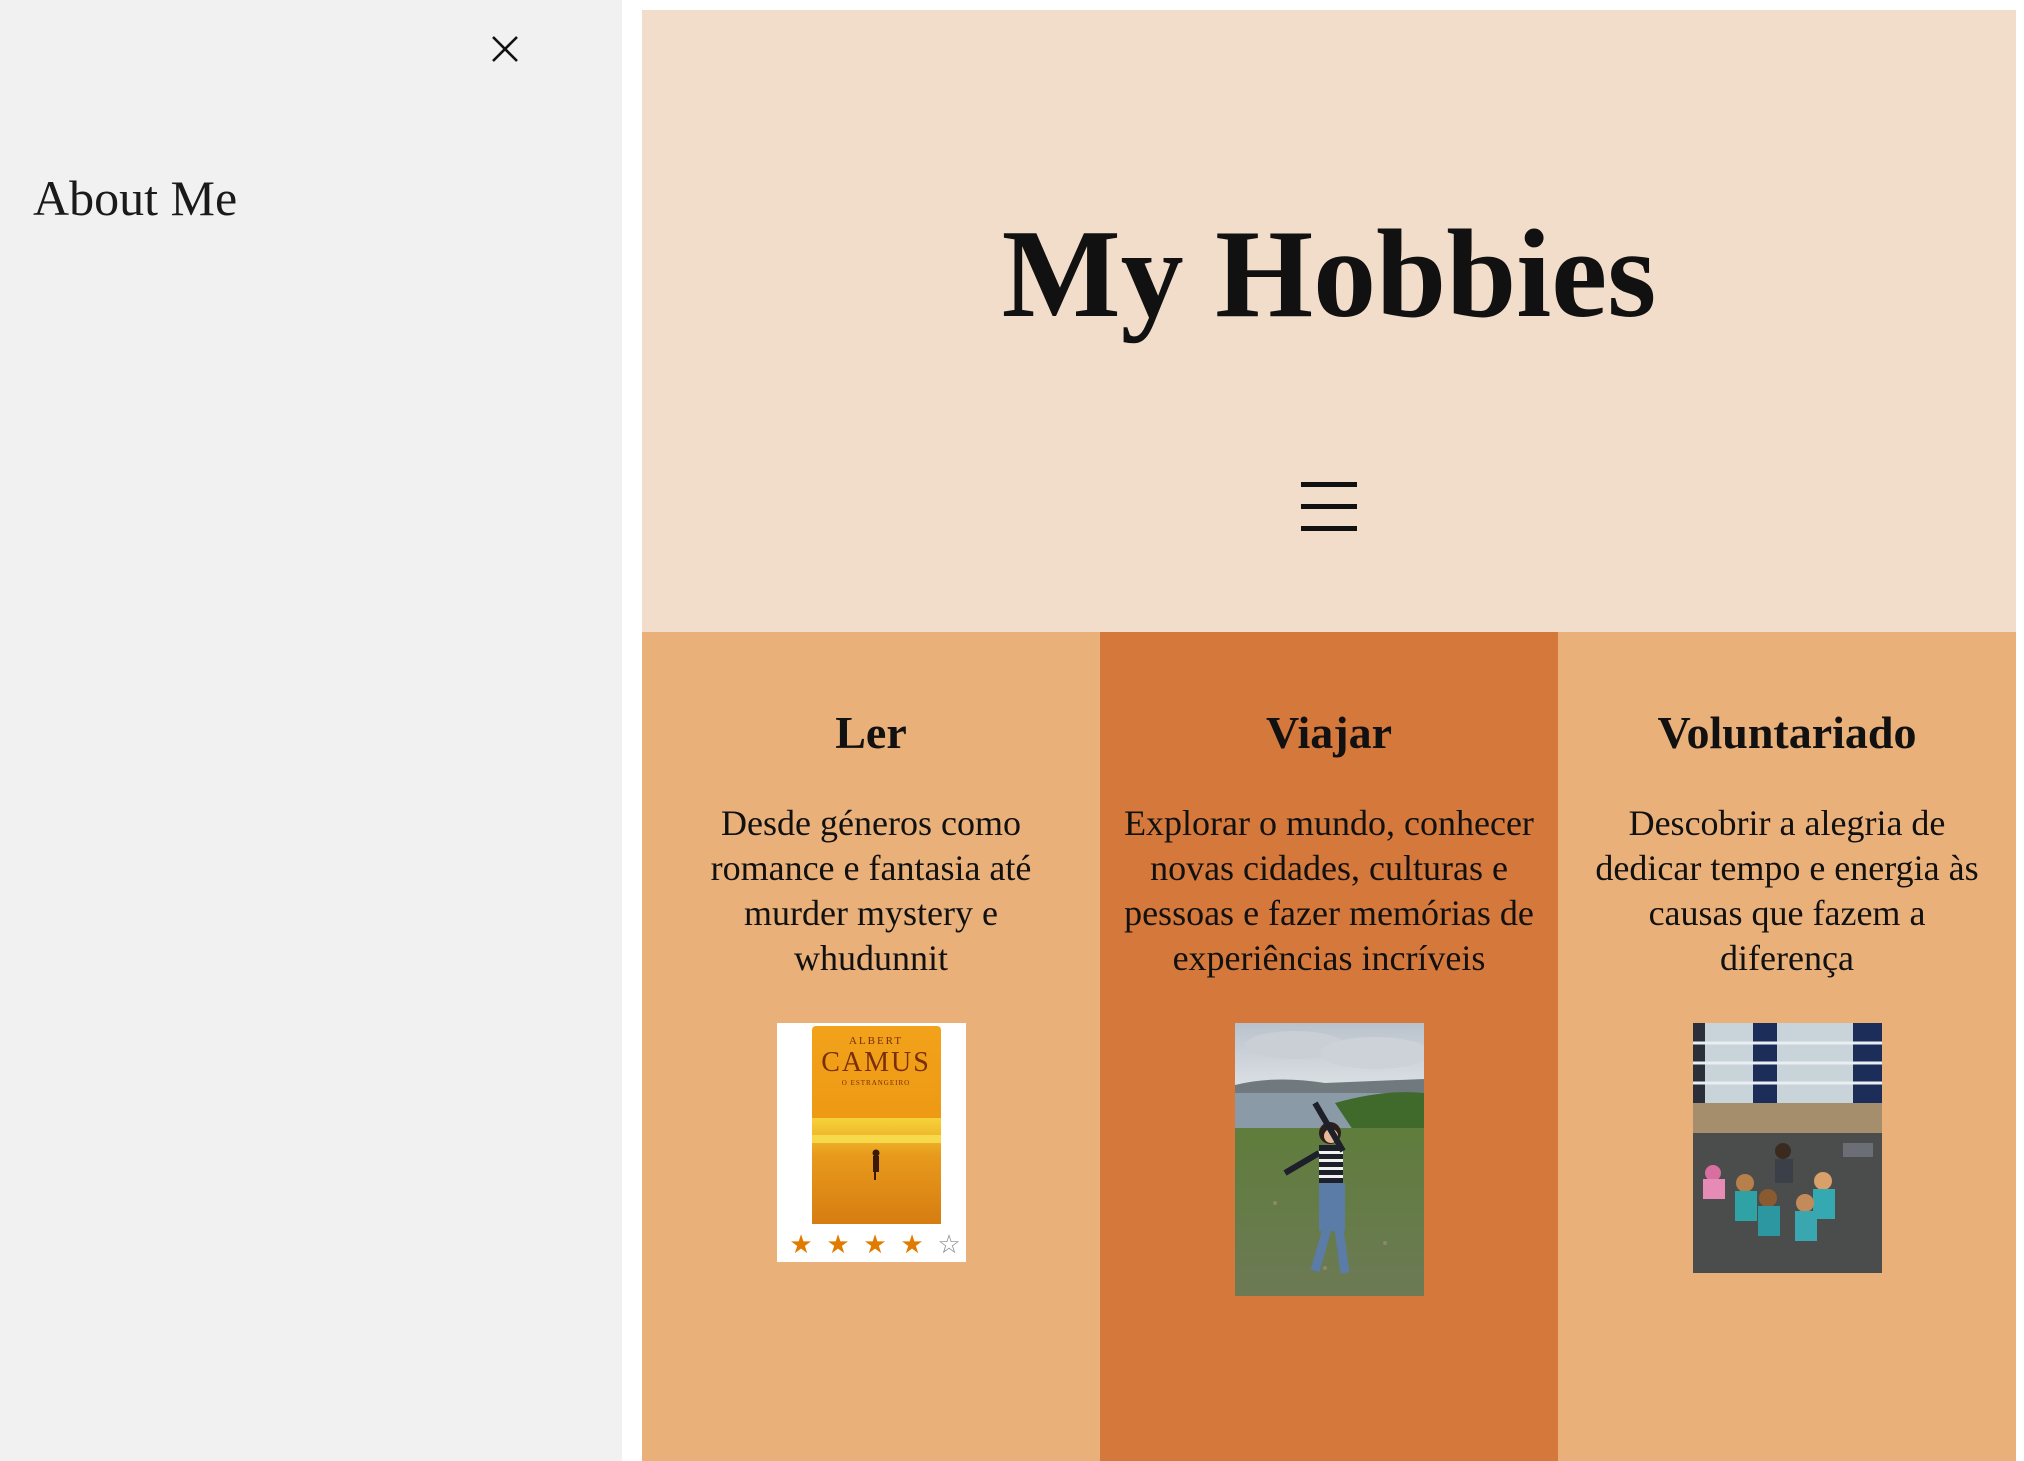 This screenshot has width=2024, height=1461. I want to click on menu-button, so click(1329, 507).